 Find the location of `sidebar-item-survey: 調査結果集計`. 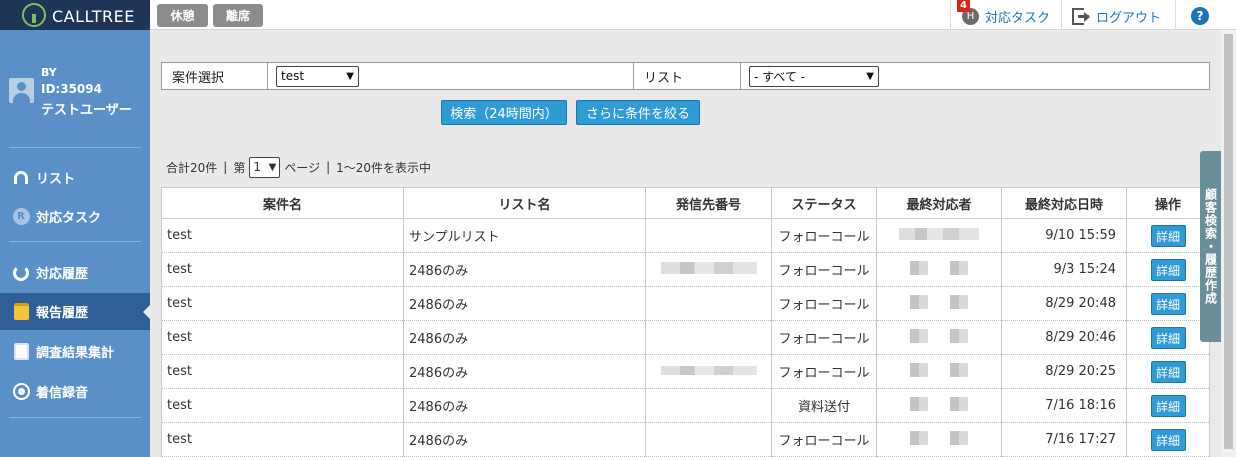

sidebar-item-survey: 調査結果集計 is located at coordinates (75, 351).